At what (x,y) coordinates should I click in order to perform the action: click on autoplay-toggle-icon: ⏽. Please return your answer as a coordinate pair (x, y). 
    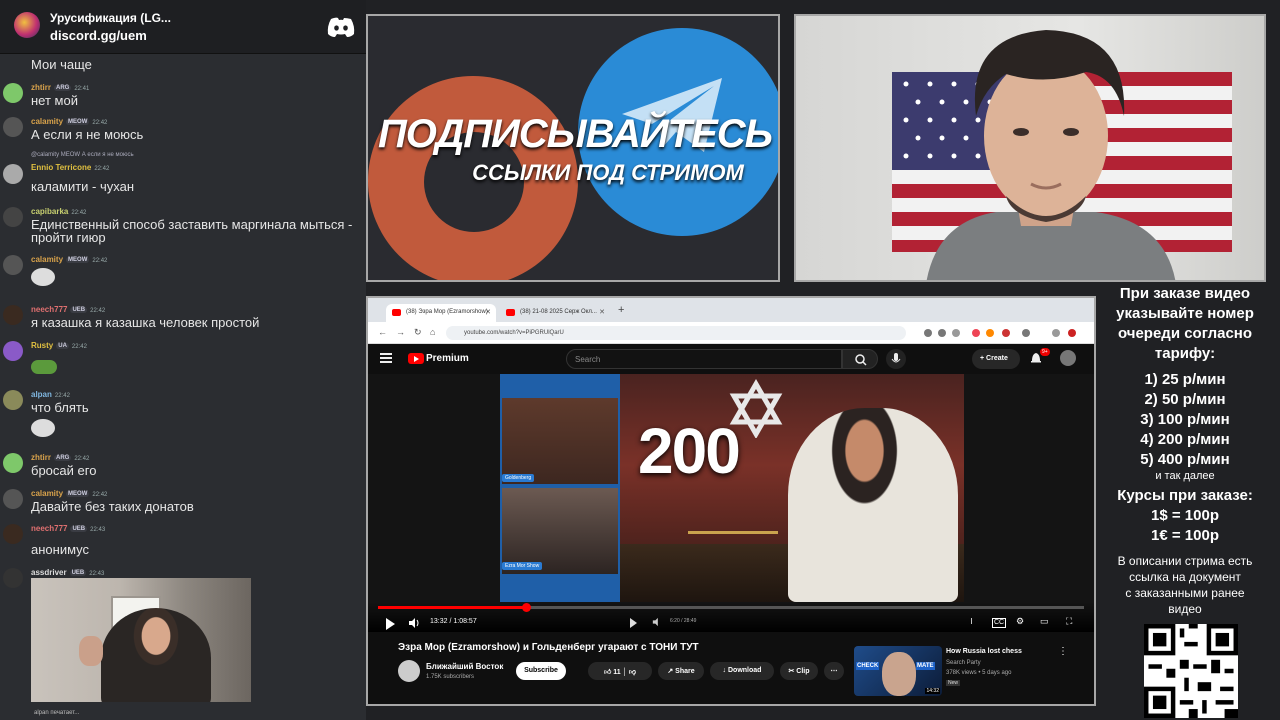
    Looking at the image, I should click on (971, 622).